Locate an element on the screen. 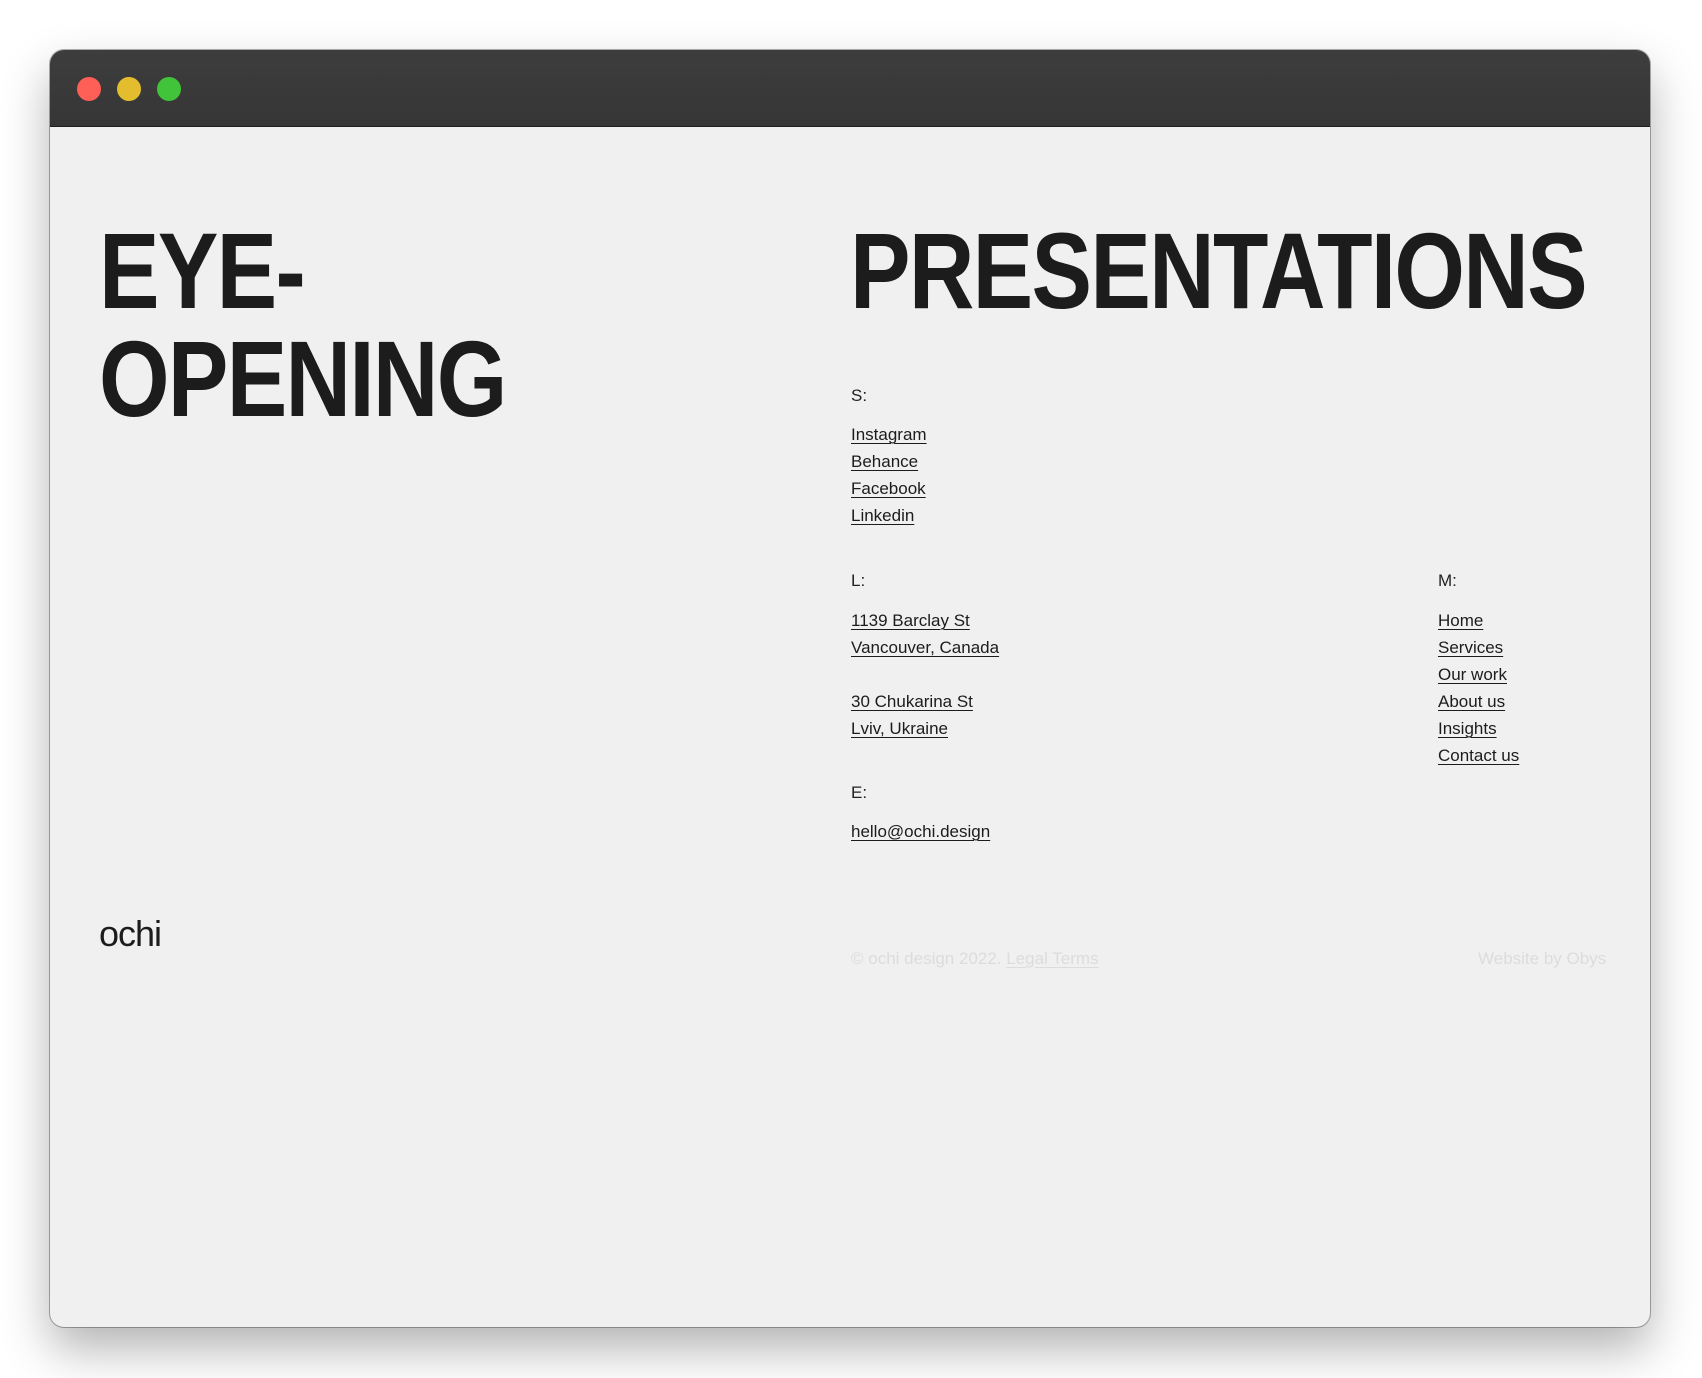 This screenshot has height=1378, width=1702. title-bar is located at coordinates (850, 88).